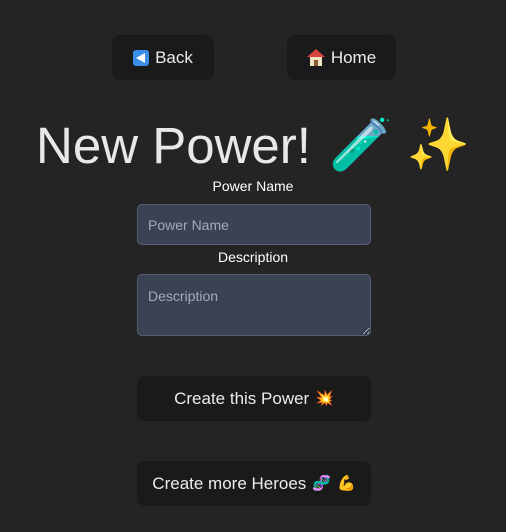 The height and width of the screenshot is (532, 506). I want to click on house-icon, so click(315, 57).